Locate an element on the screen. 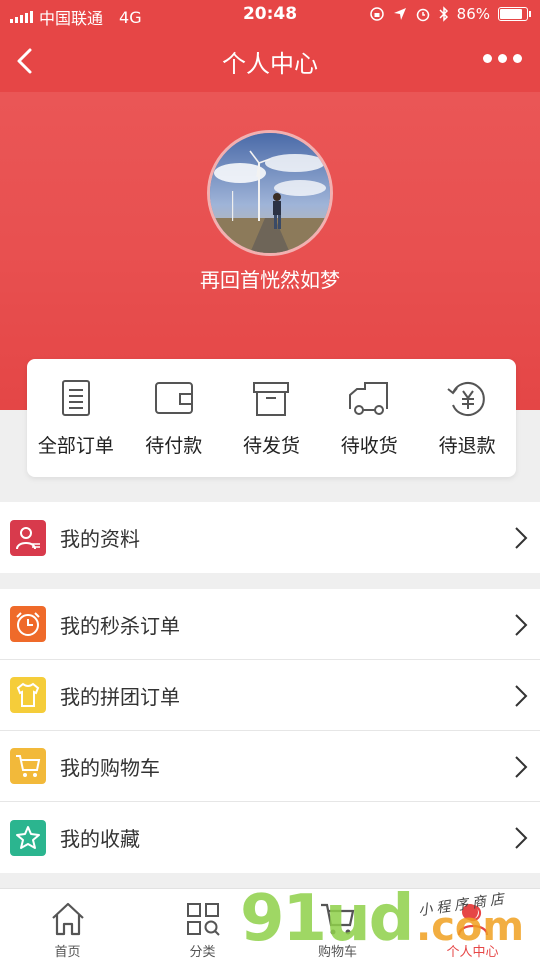 Image resolution: width=540 pixels, height=960 pixels. star-icon is located at coordinates (28, 837).